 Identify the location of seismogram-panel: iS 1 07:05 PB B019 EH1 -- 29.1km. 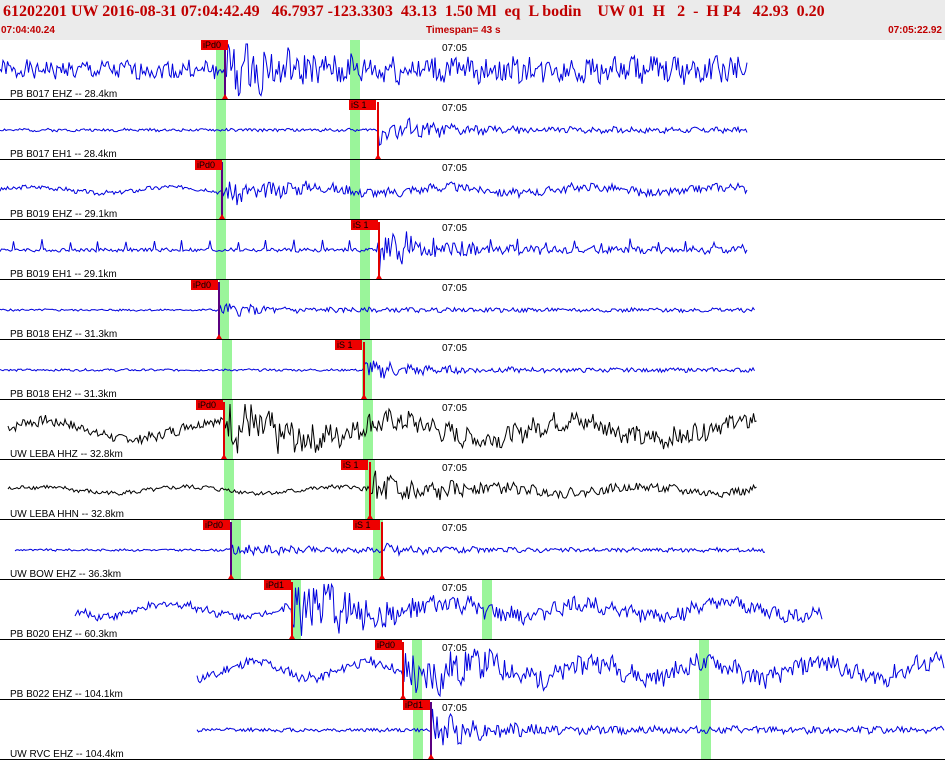
(472, 250).